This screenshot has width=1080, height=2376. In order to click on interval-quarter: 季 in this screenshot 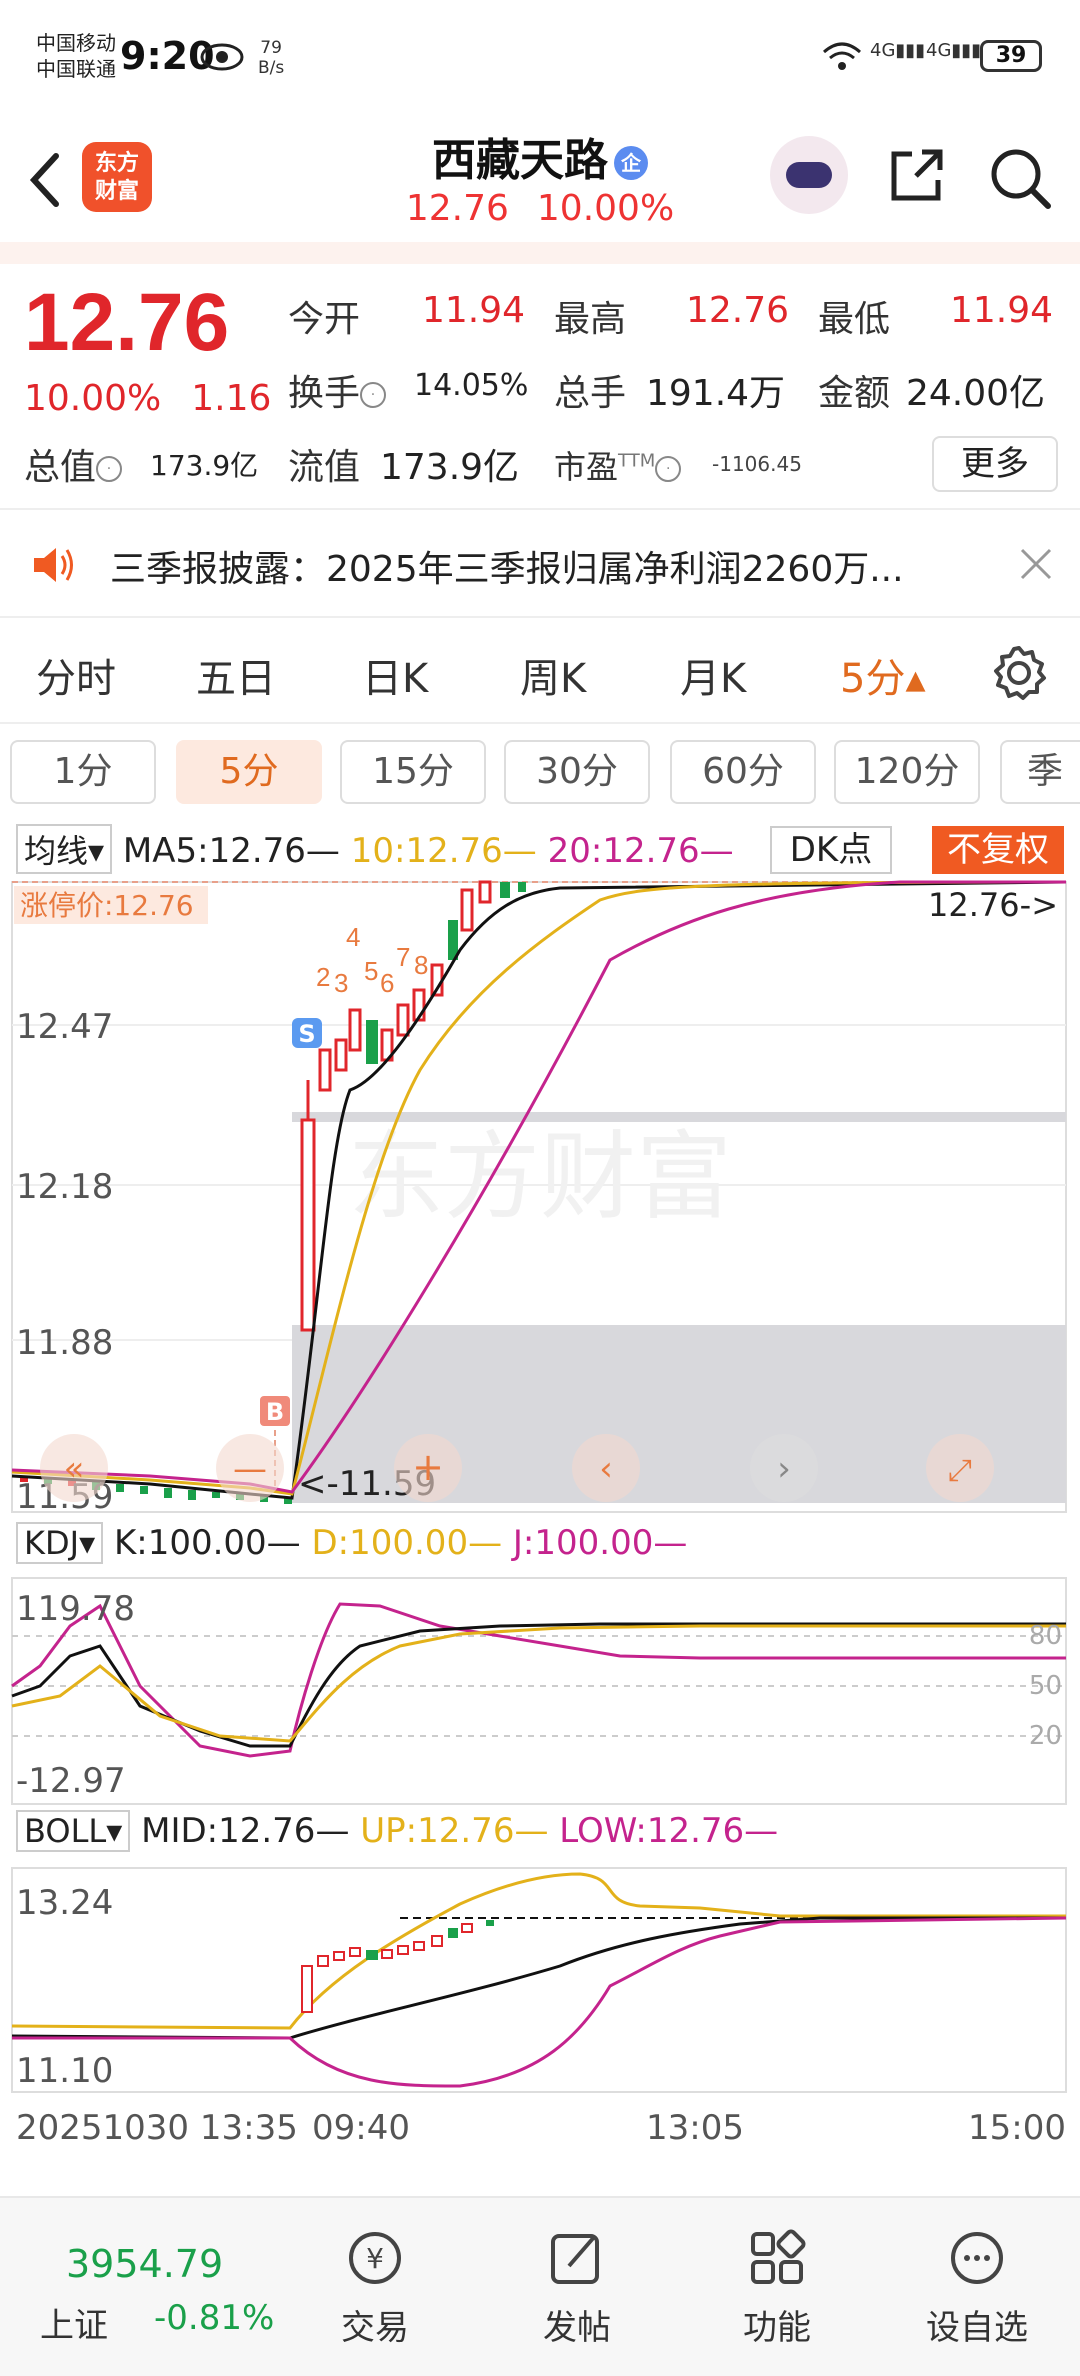, I will do `click(1040, 772)`.